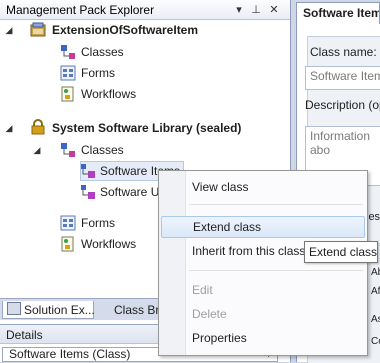  I want to click on class-name-label: Class name:, so click(343, 52).